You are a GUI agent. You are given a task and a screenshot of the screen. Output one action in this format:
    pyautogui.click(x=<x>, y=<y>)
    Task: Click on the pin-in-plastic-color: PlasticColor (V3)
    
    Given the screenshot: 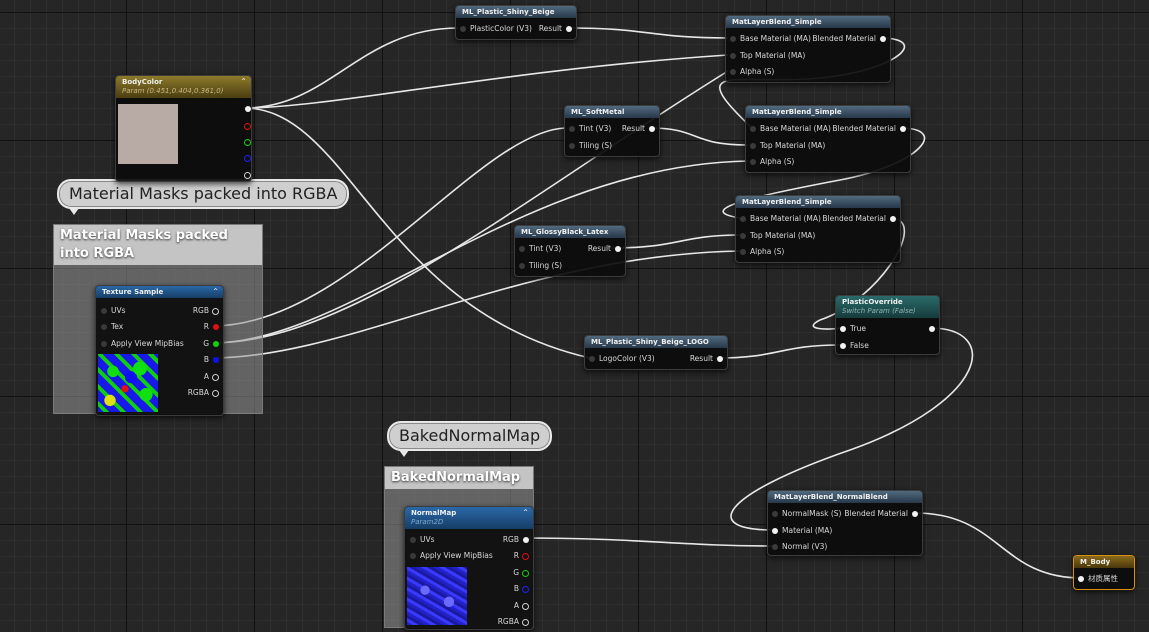 What is the action you would take?
    pyautogui.click(x=496, y=29)
    